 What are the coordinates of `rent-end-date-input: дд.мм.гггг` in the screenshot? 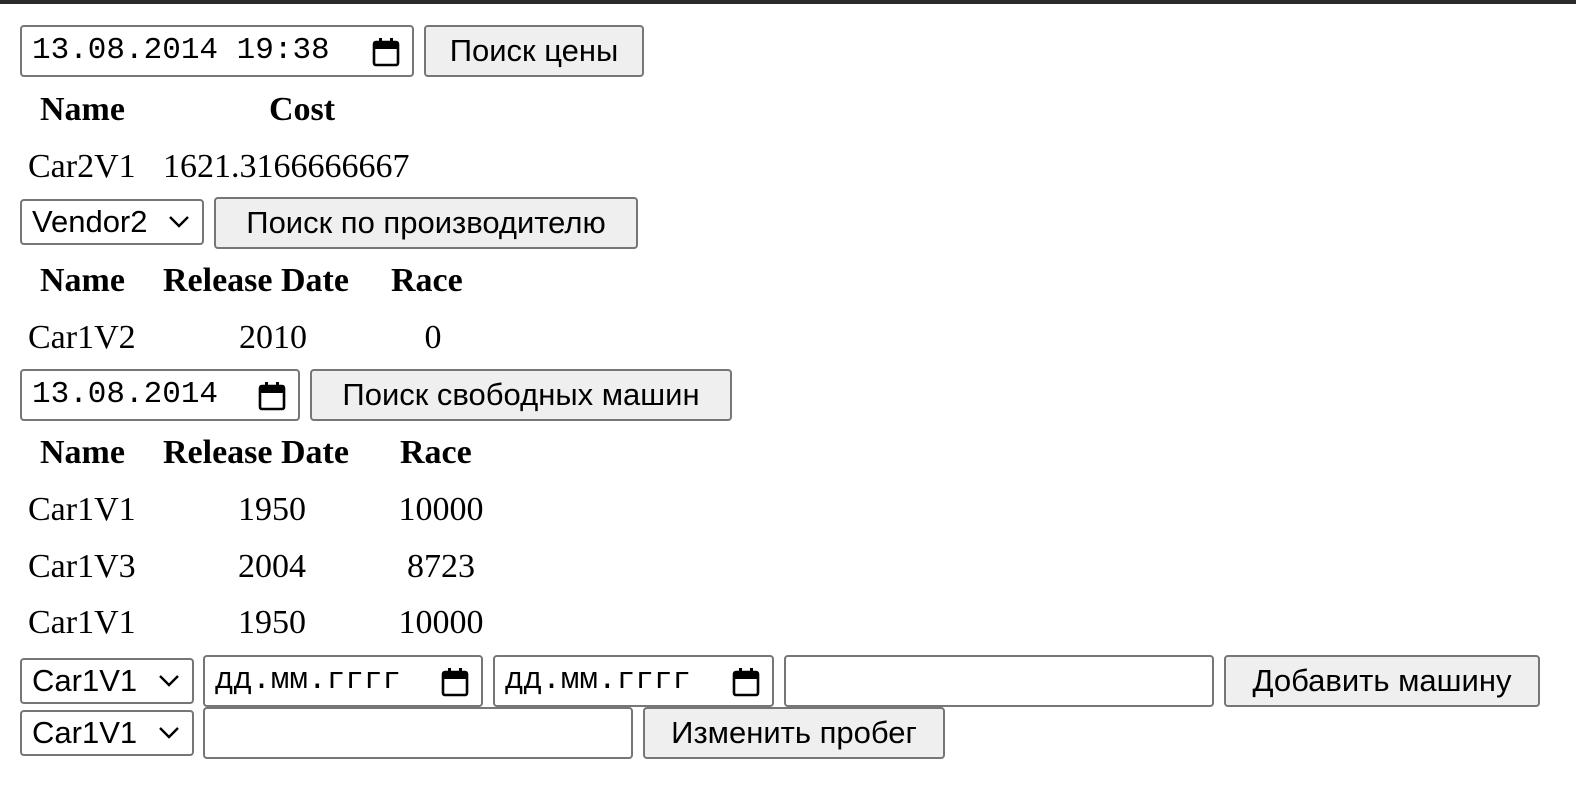 It's located at (633, 681).